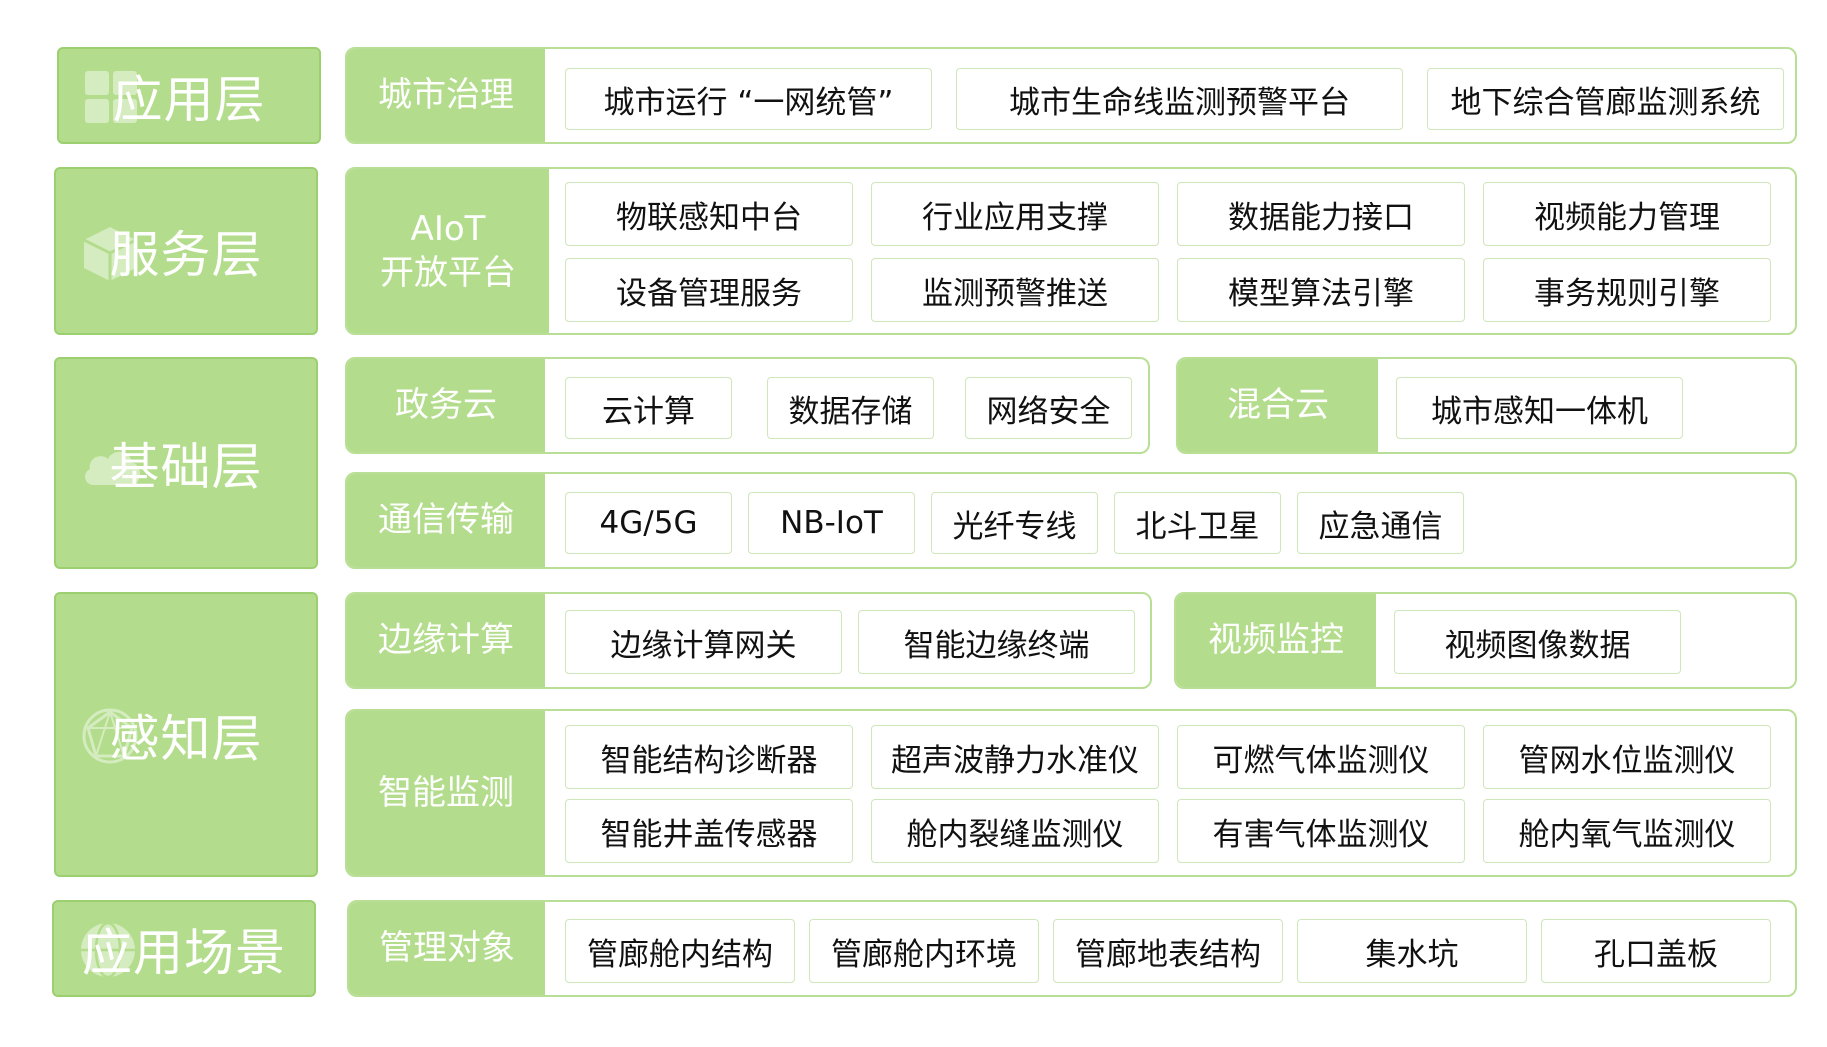 The image size is (1827, 1047). I want to click on list-item: 智能井盖传感器, so click(709, 831).